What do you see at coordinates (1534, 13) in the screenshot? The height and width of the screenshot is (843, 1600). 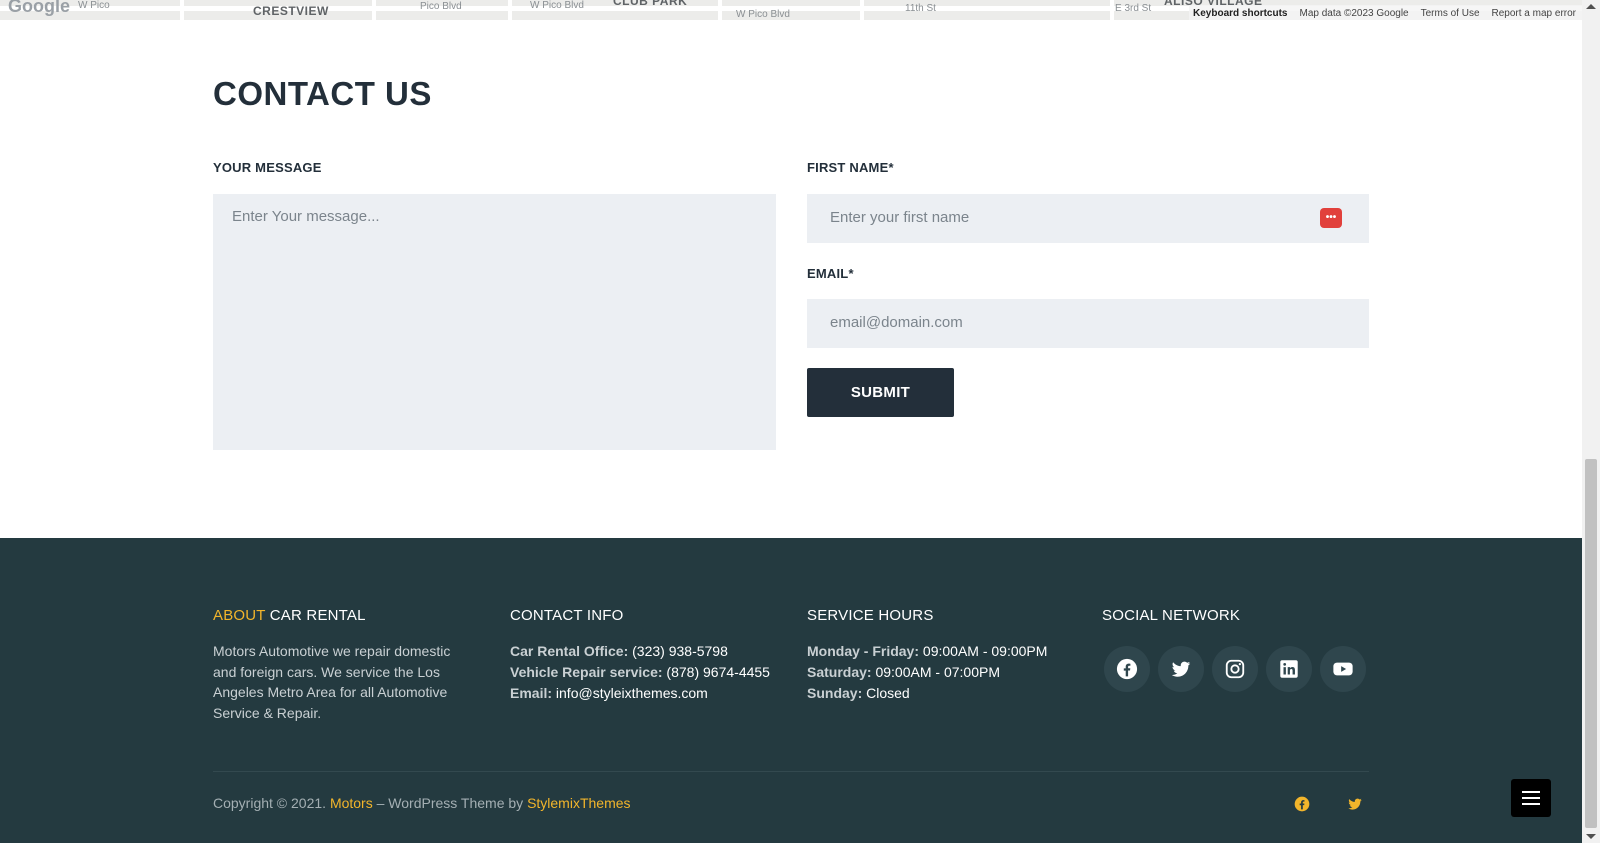 I see `report-map-error-link: Report a map error` at bounding box center [1534, 13].